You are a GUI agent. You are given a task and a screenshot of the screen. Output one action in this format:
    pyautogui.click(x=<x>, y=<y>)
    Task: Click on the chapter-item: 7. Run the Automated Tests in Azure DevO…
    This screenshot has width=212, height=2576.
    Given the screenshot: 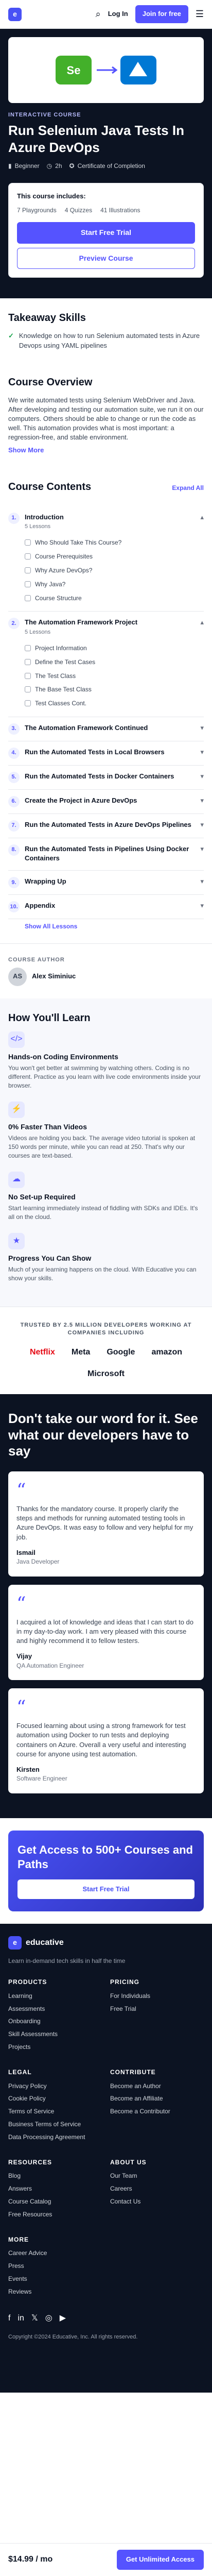 What is the action you would take?
    pyautogui.click(x=106, y=826)
    